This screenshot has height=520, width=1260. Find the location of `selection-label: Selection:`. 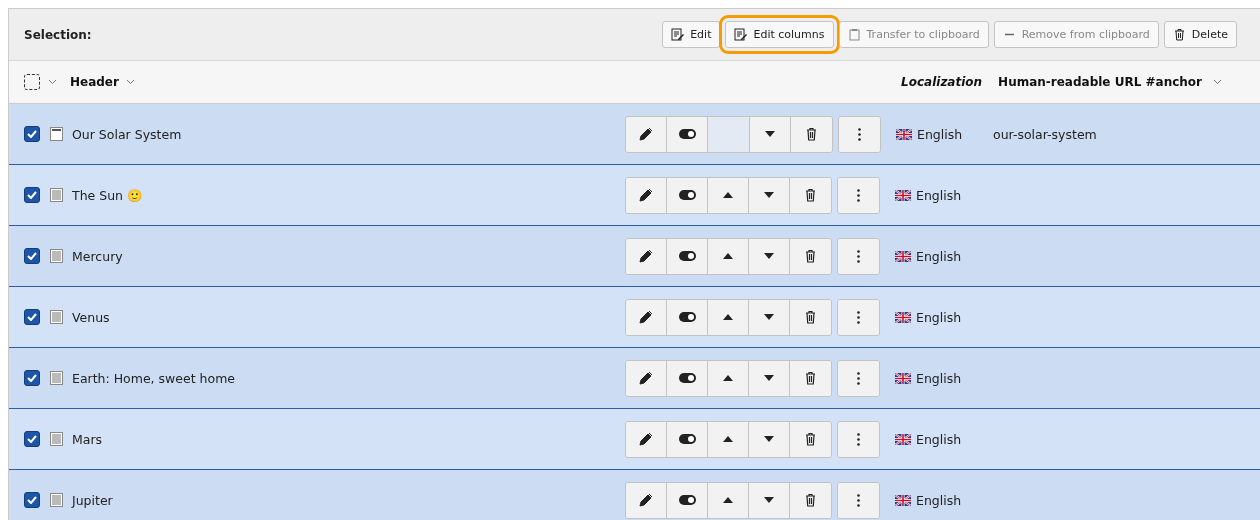

selection-label: Selection: is located at coordinates (58, 34).